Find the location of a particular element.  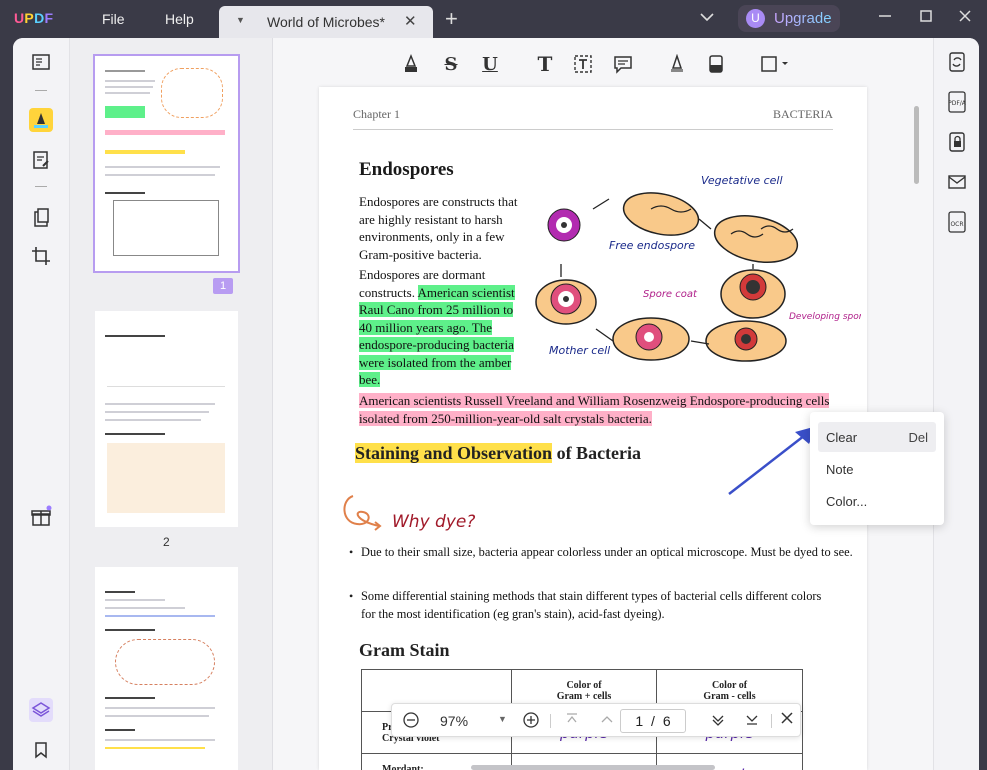

convert-icon is located at coordinates (957, 62).